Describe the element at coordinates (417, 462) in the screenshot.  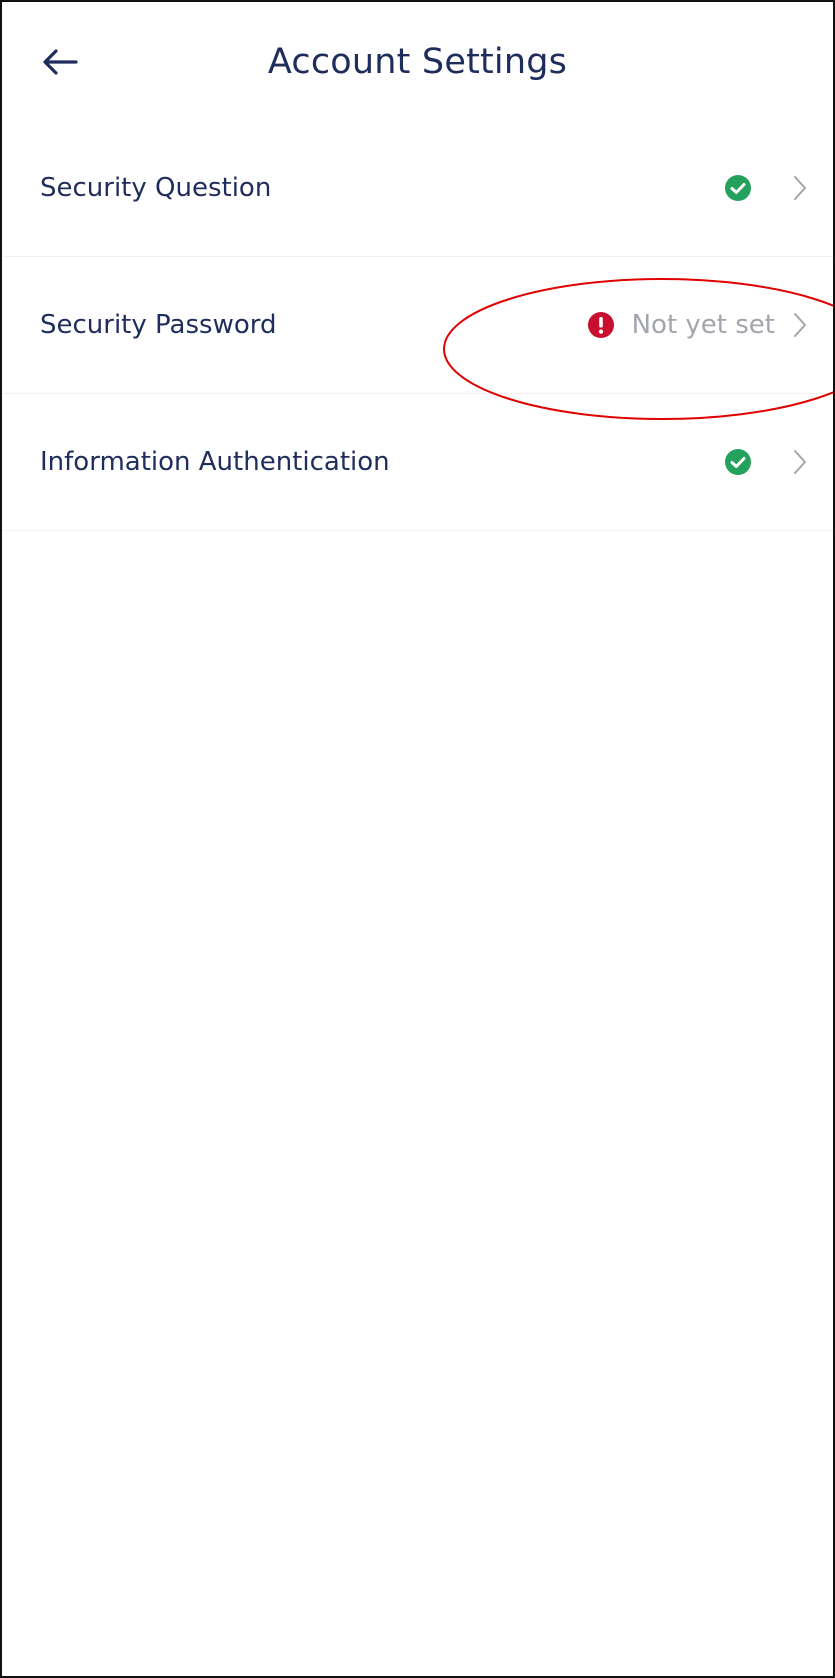
I see `settings-row-information-authentication: Information Authentication` at that location.